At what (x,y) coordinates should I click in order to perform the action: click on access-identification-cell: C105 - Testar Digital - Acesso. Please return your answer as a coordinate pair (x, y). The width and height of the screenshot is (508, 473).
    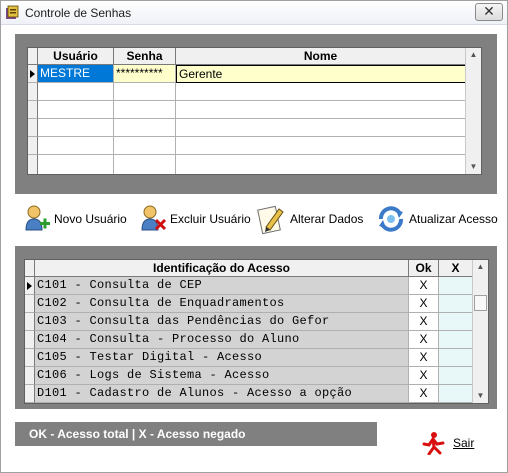
    Looking at the image, I should click on (222, 358).